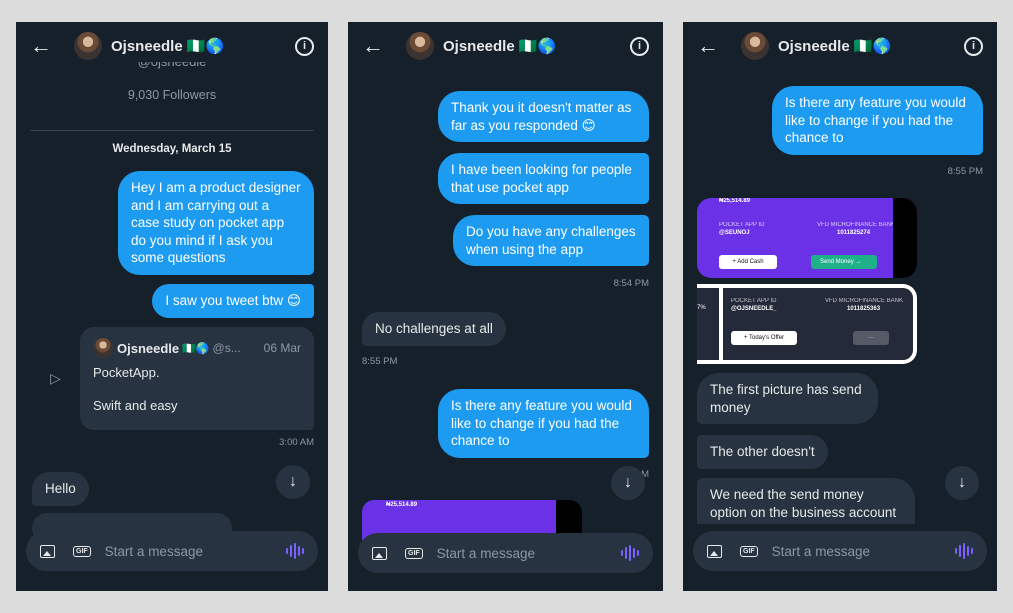 The height and width of the screenshot is (613, 1013). What do you see at coordinates (748, 262) in the screenshot?
I see `add-cash-button: + Add Cash` at bounding box center [748, 262].